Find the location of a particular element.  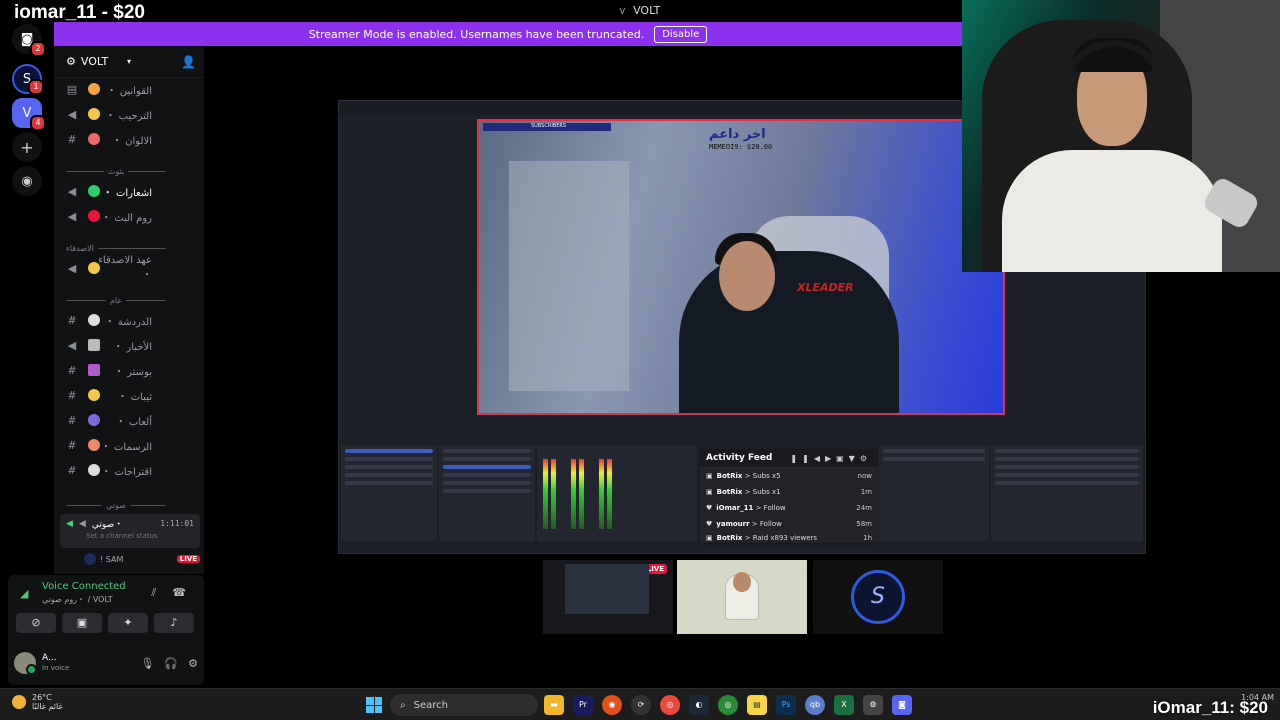

weather-widget: 26°C غائم غالبًا is located at coordinates (37, 702).